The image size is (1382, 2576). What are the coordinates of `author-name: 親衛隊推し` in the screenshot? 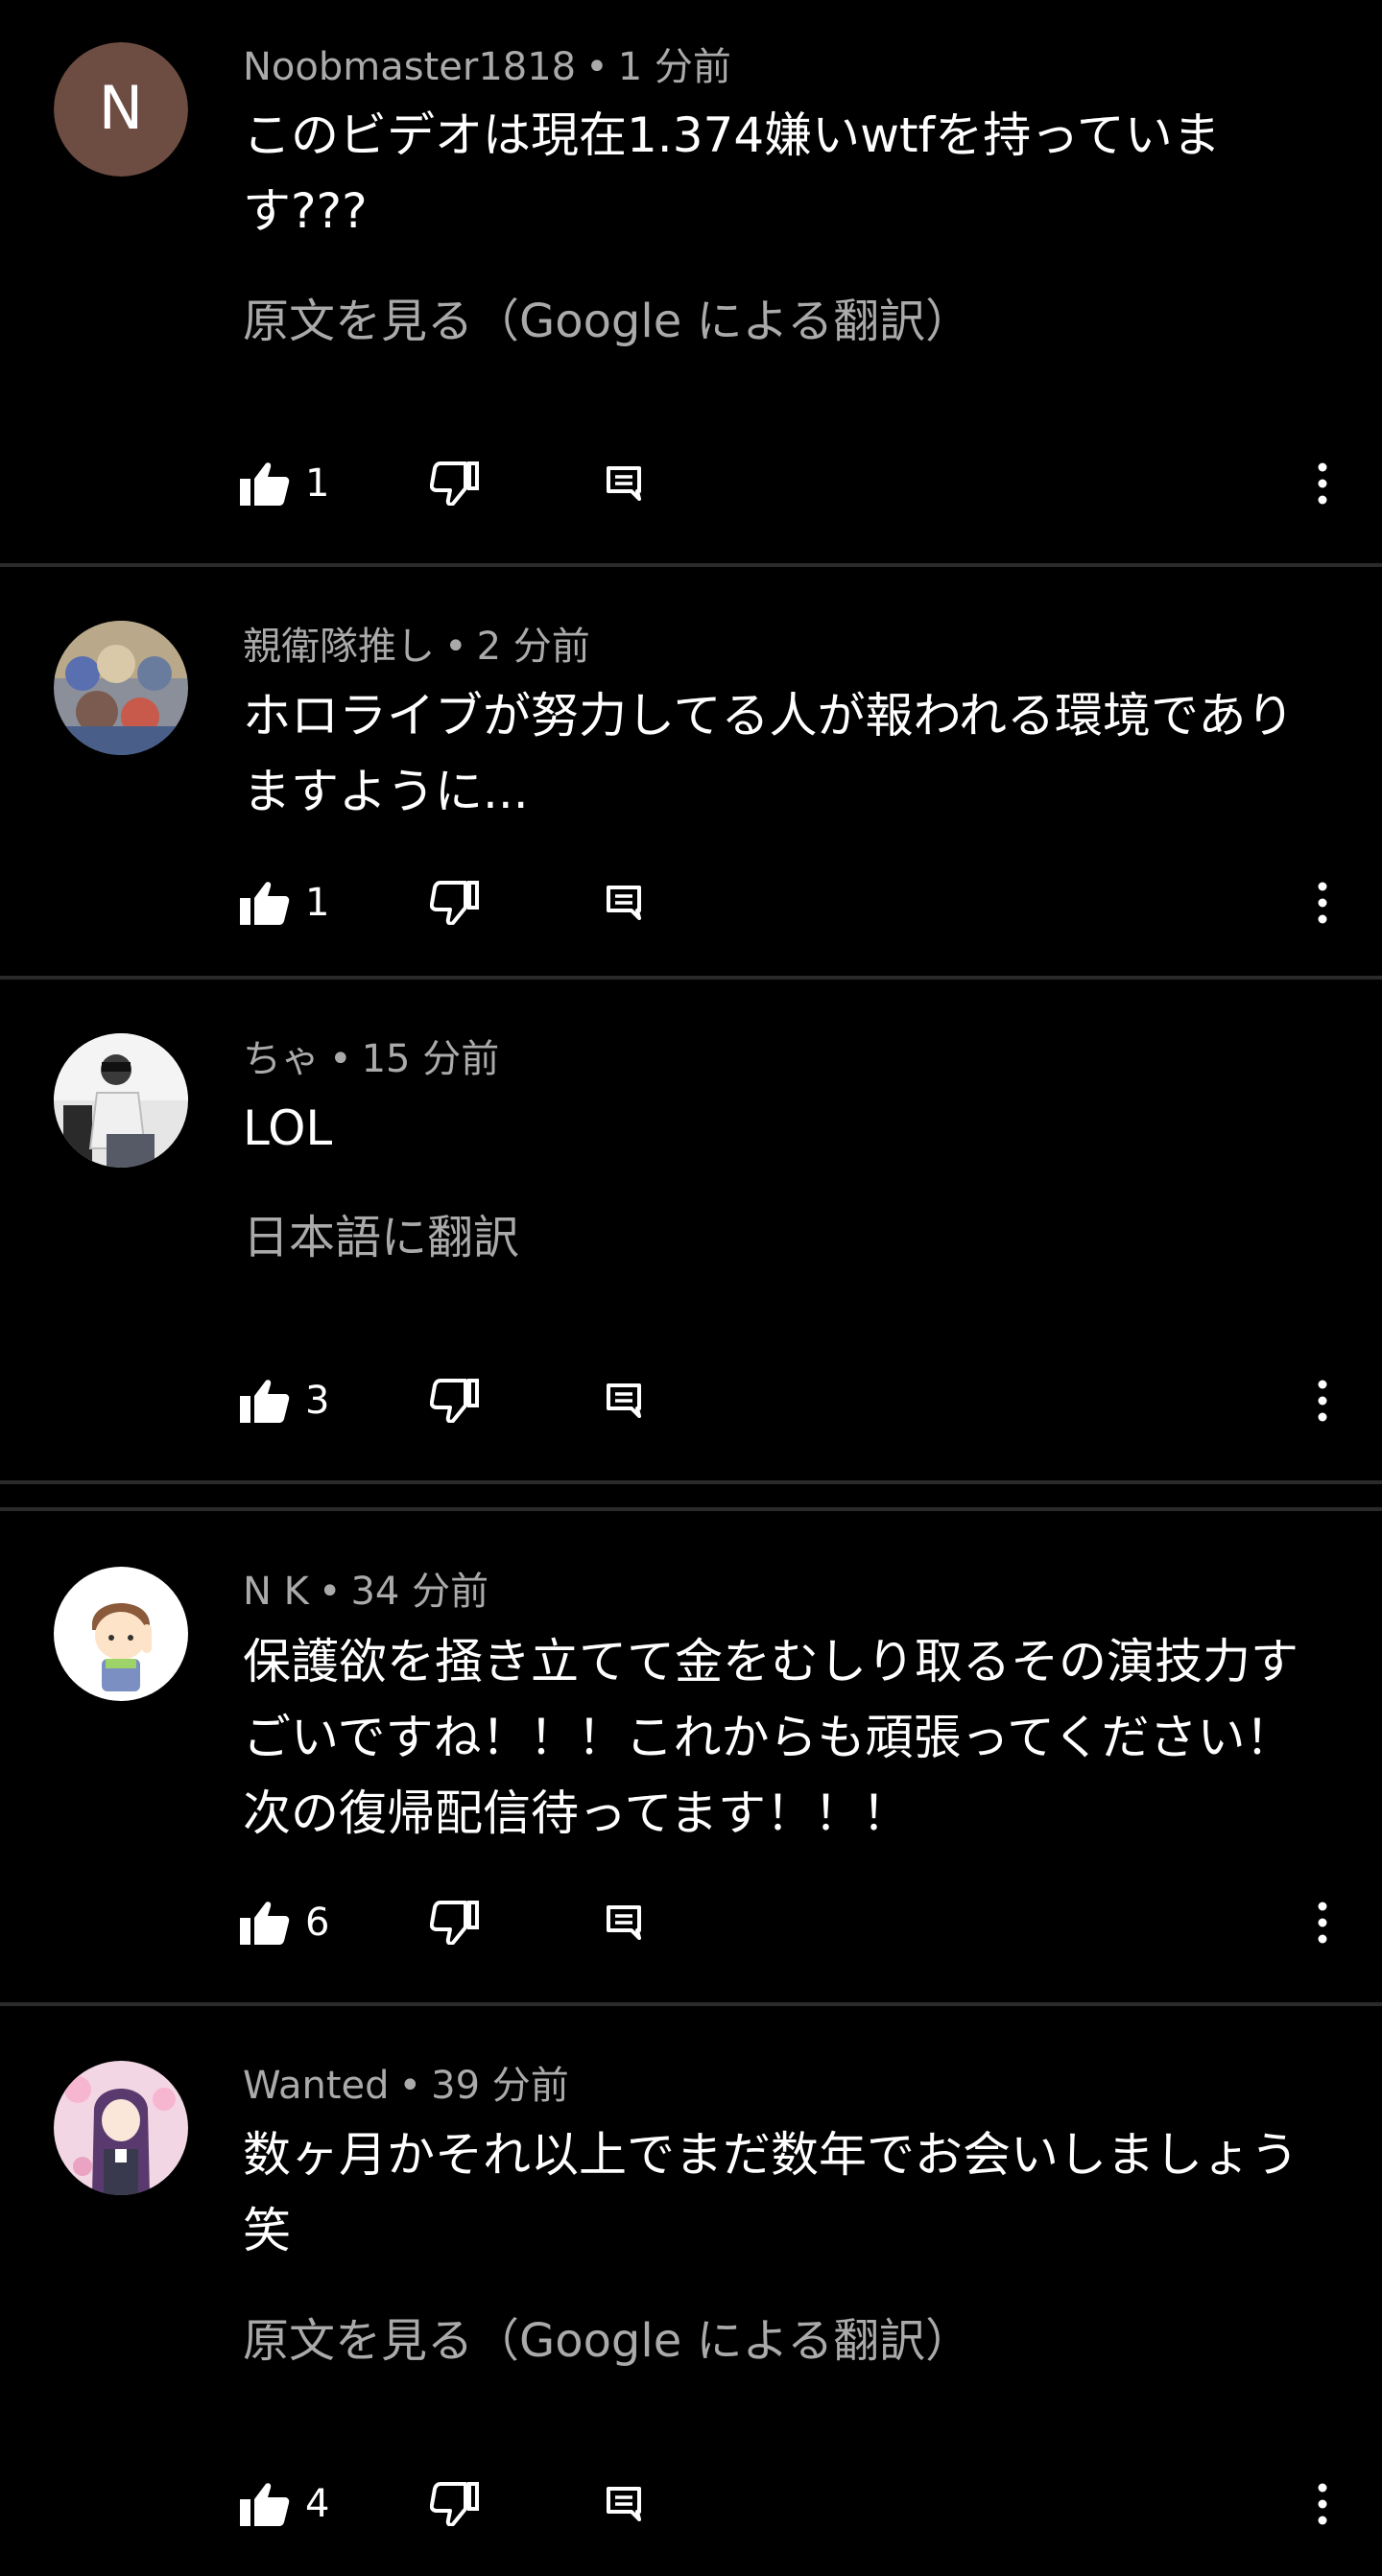 It's located at (339, 647).